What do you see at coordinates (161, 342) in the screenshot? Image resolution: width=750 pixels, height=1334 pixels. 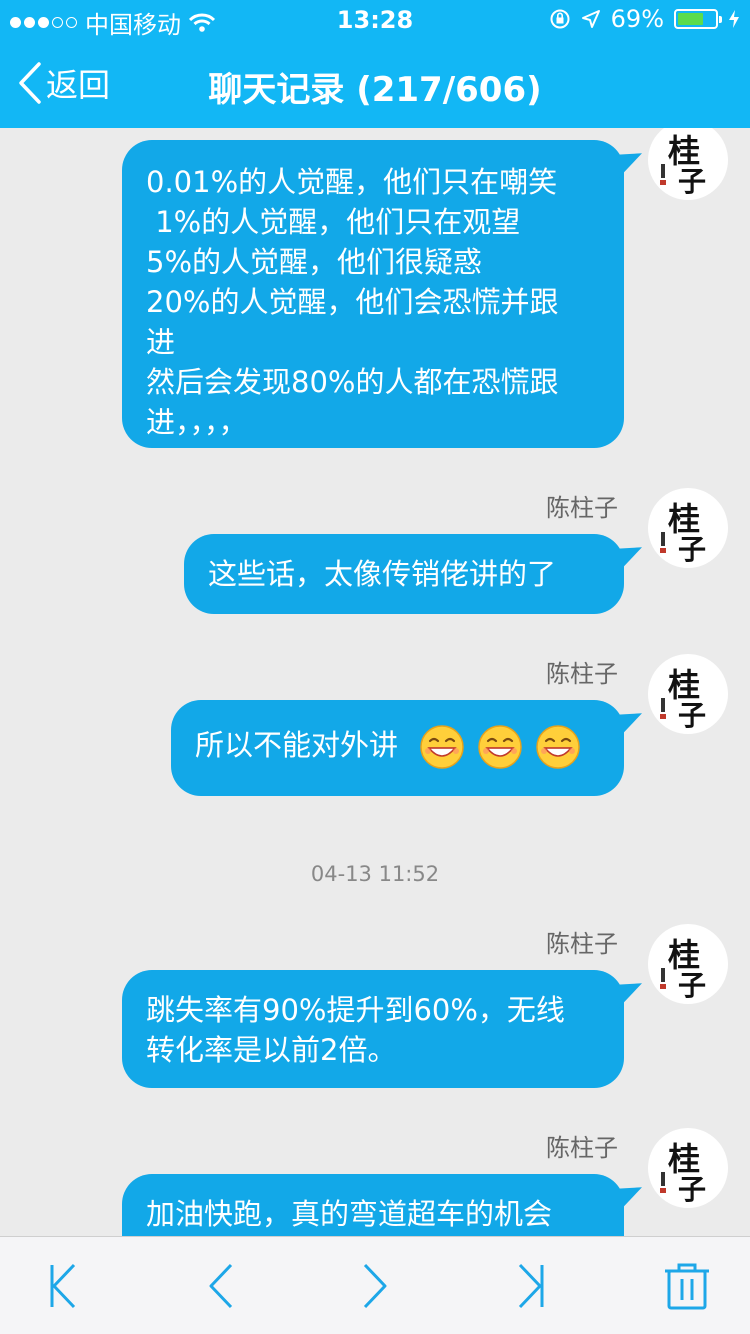 I see `message-line: 进` at bounding box center [161, 342].